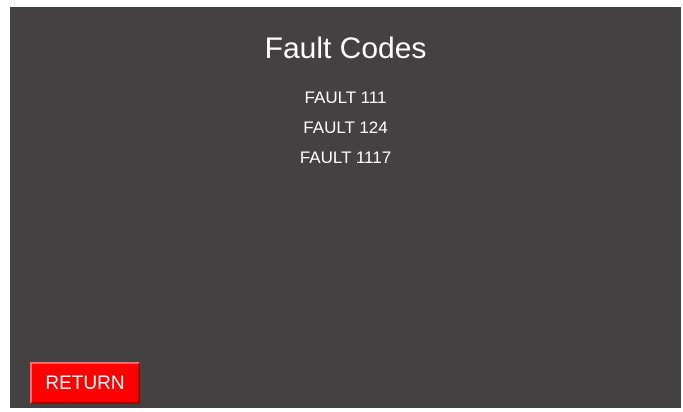 The width and height of the screenshot is (683, 412). Describe the element at coordinates (345, 97) in the screenshot. I see `fault-code-item: FAULT 111` at that location.